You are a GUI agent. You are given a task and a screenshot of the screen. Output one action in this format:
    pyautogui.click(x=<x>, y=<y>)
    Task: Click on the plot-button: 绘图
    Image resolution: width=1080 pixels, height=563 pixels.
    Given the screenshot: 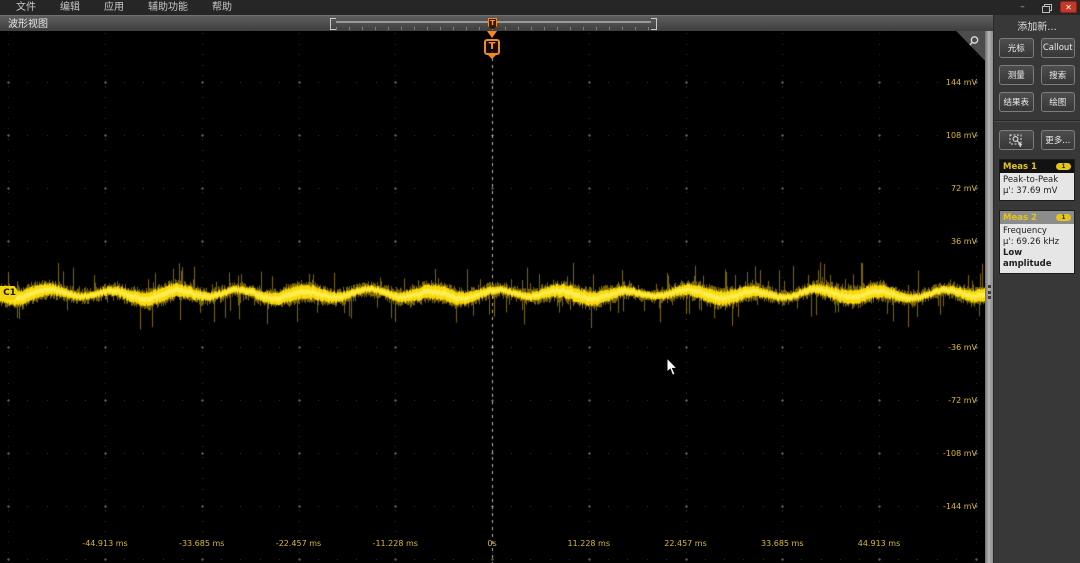 What is the action you would take?
    pyautogui.click(x=1057, y=102)
    